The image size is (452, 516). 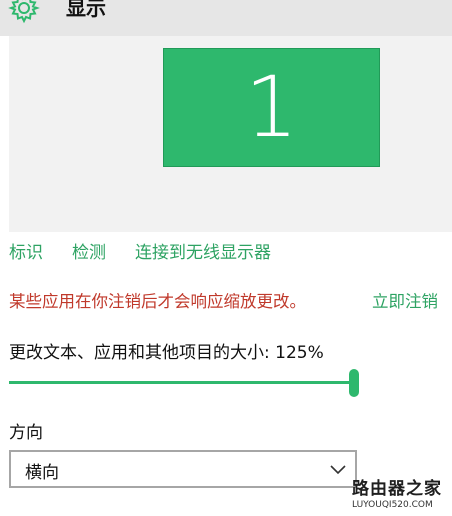 What do you see at coordinates (354, 383) in the screenshot?
I see `scale-slider-thumb` at bounding box center [354, 383].